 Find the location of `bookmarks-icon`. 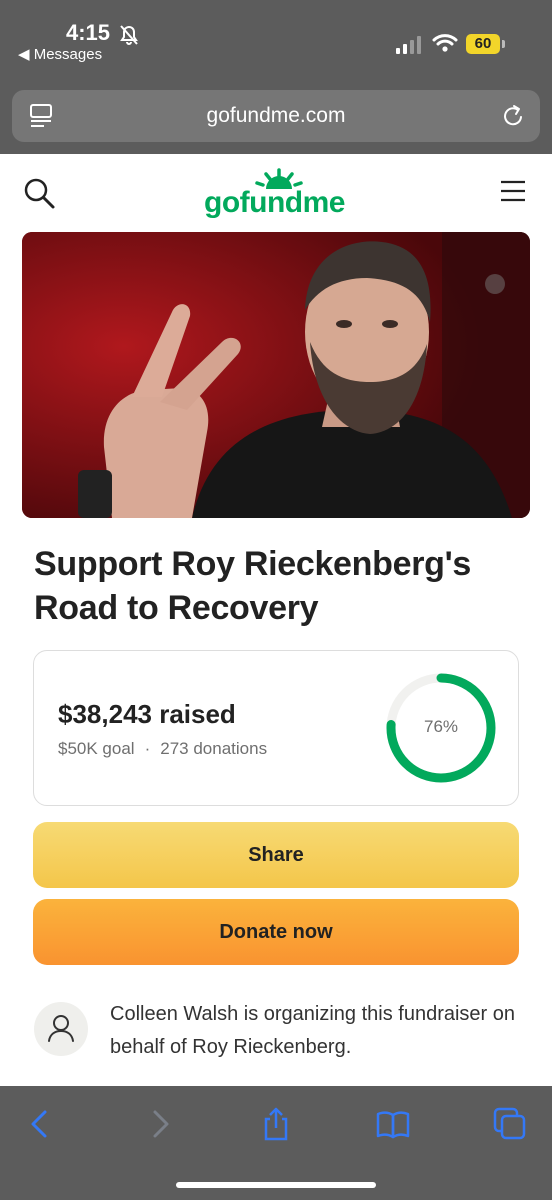

bookmarks-icon is located at coordinates (393, 1124).